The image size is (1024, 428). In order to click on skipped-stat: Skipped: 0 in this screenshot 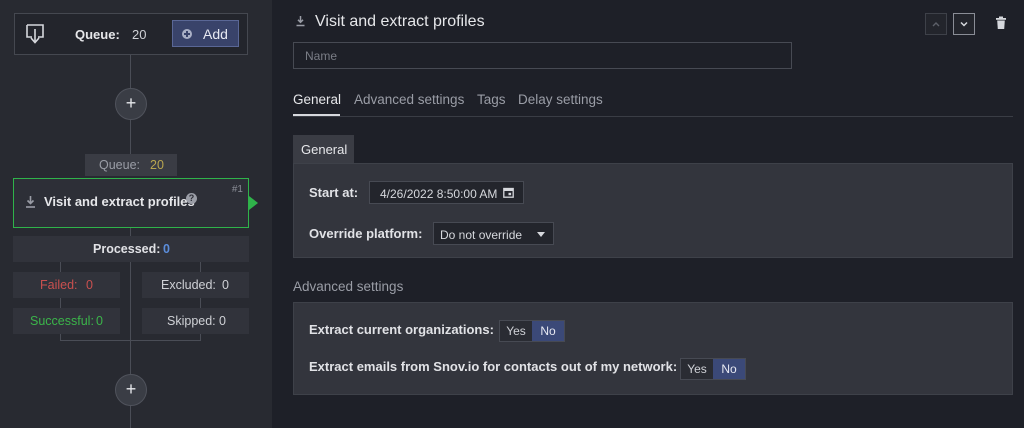, I will do `click(195, 321)`.